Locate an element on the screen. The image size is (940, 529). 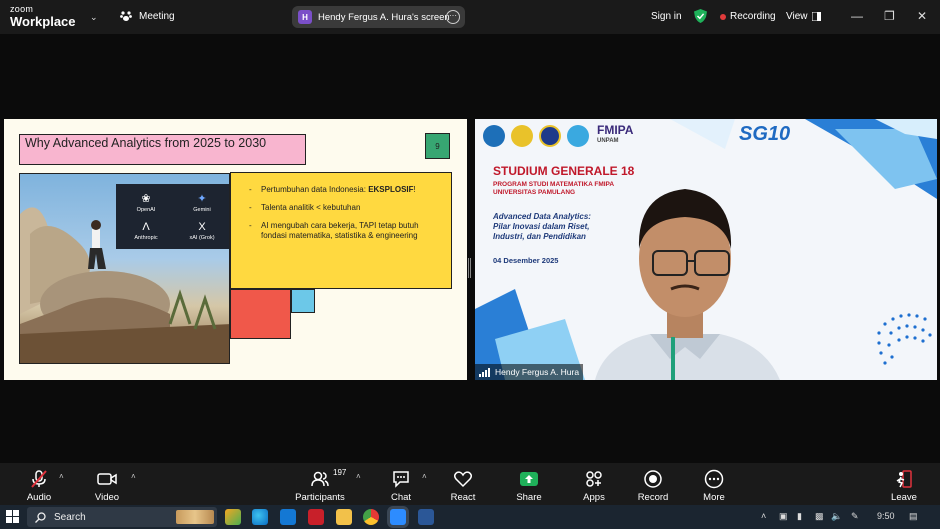
record-dot-icon is located at coordinates (723, 16).